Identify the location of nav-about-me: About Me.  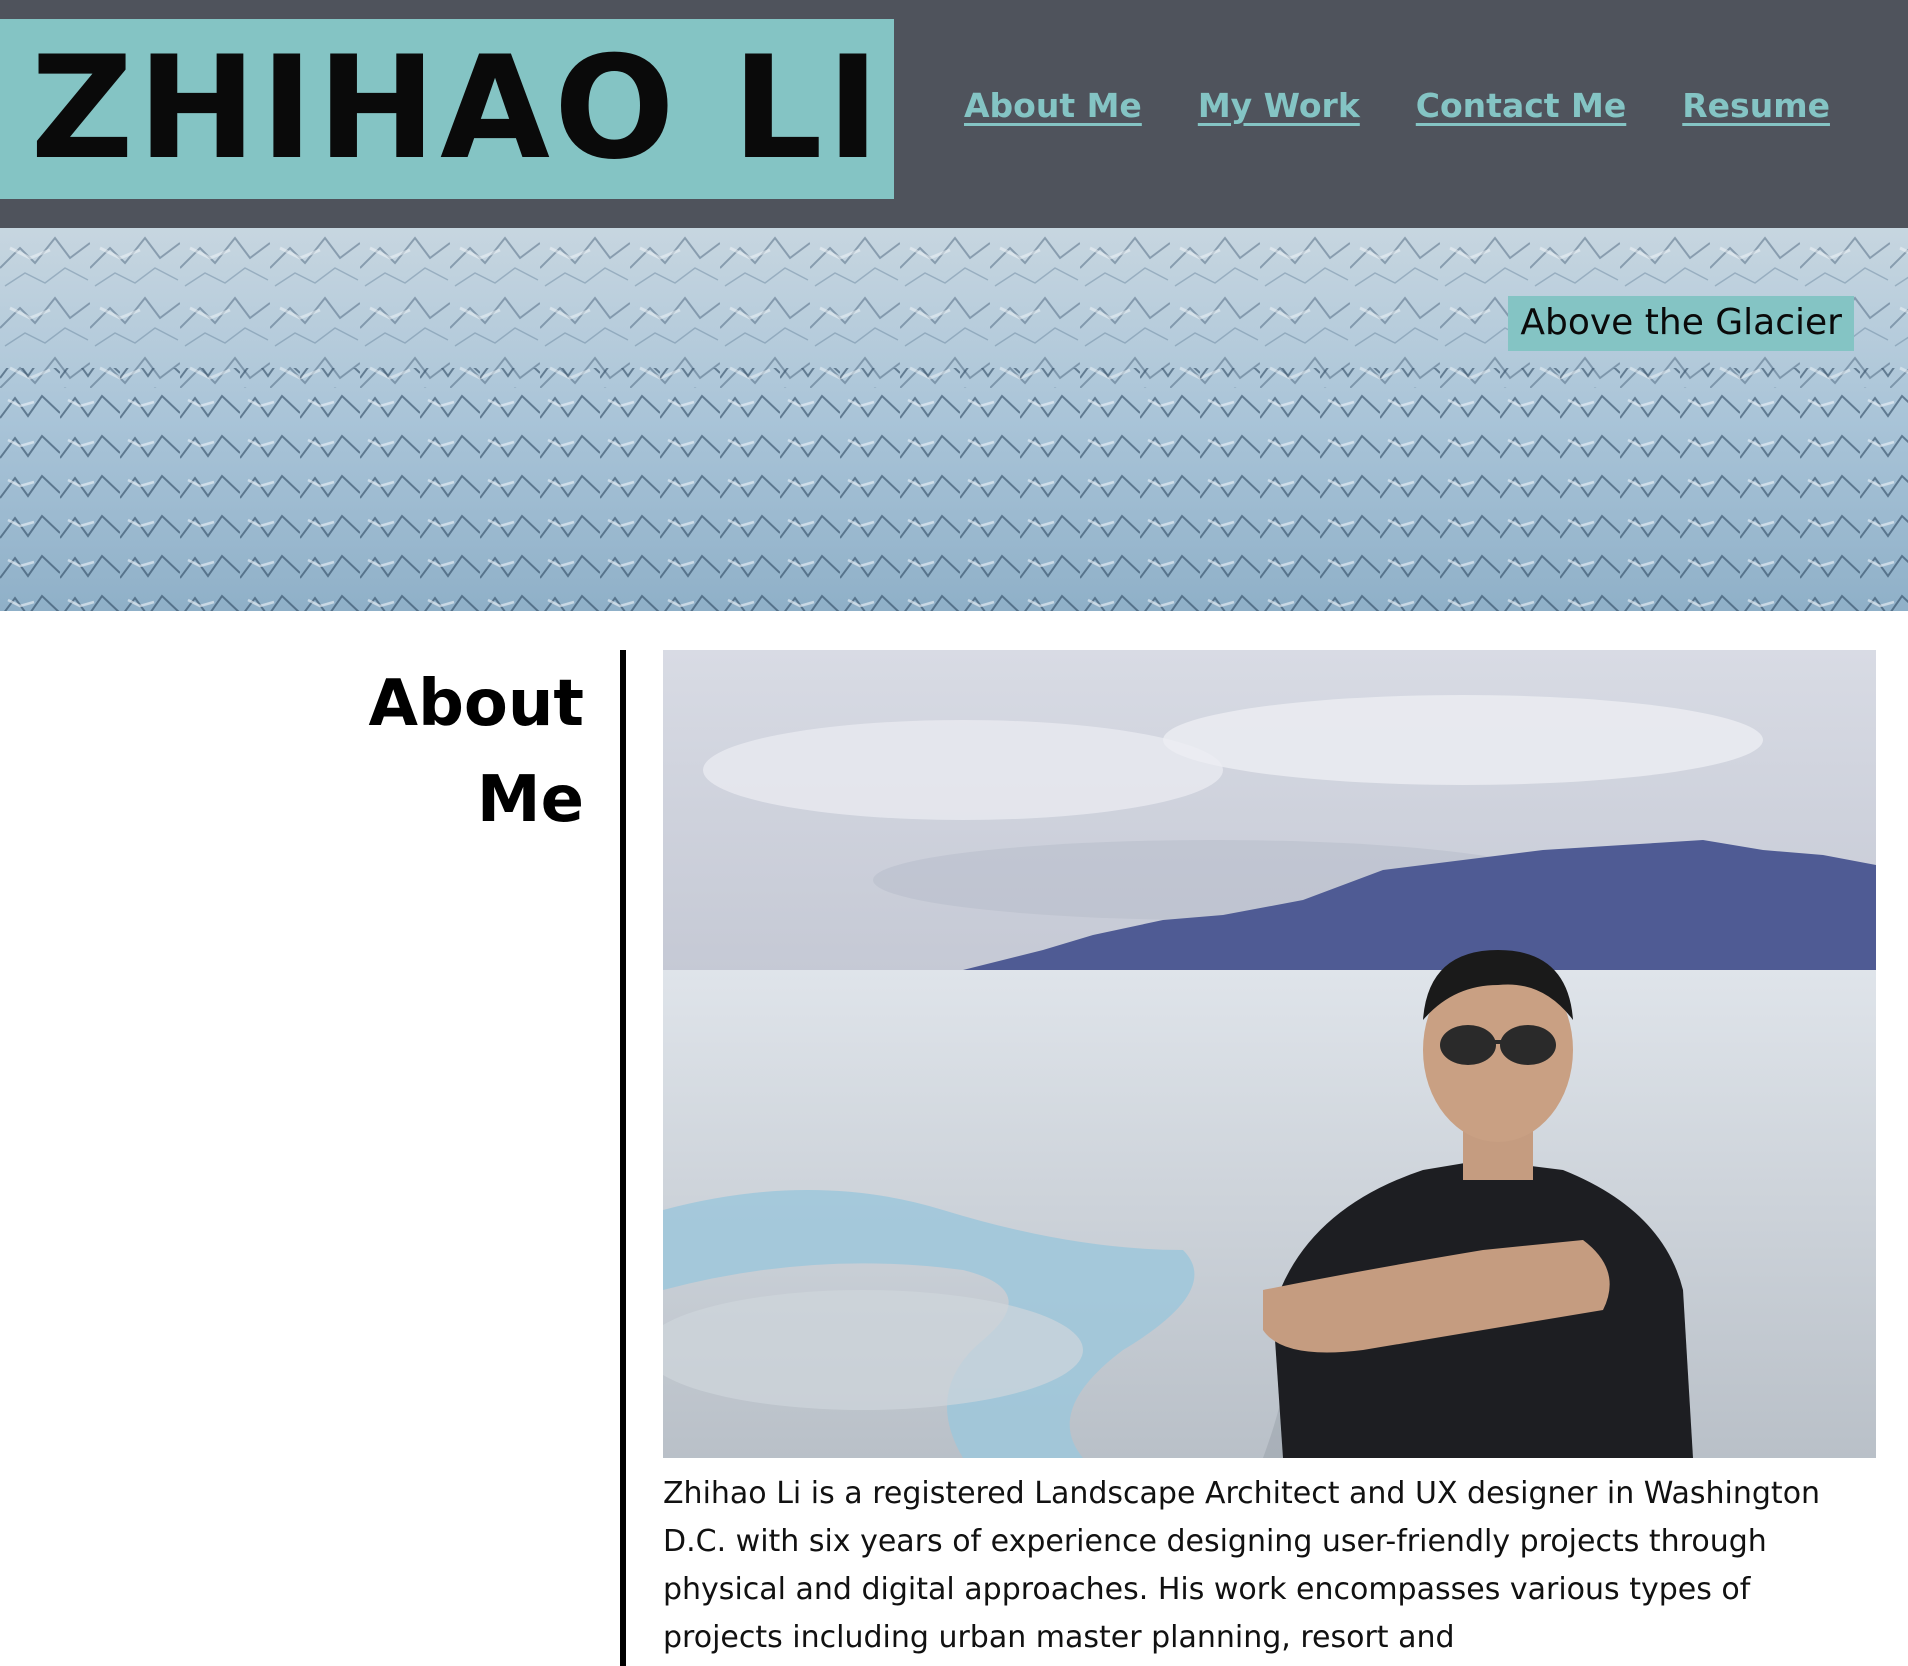
(1053, 105).